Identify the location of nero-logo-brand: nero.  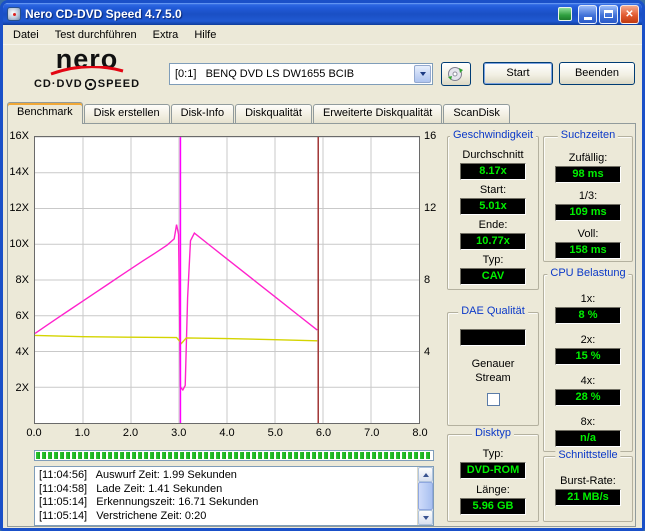
(87, 59).